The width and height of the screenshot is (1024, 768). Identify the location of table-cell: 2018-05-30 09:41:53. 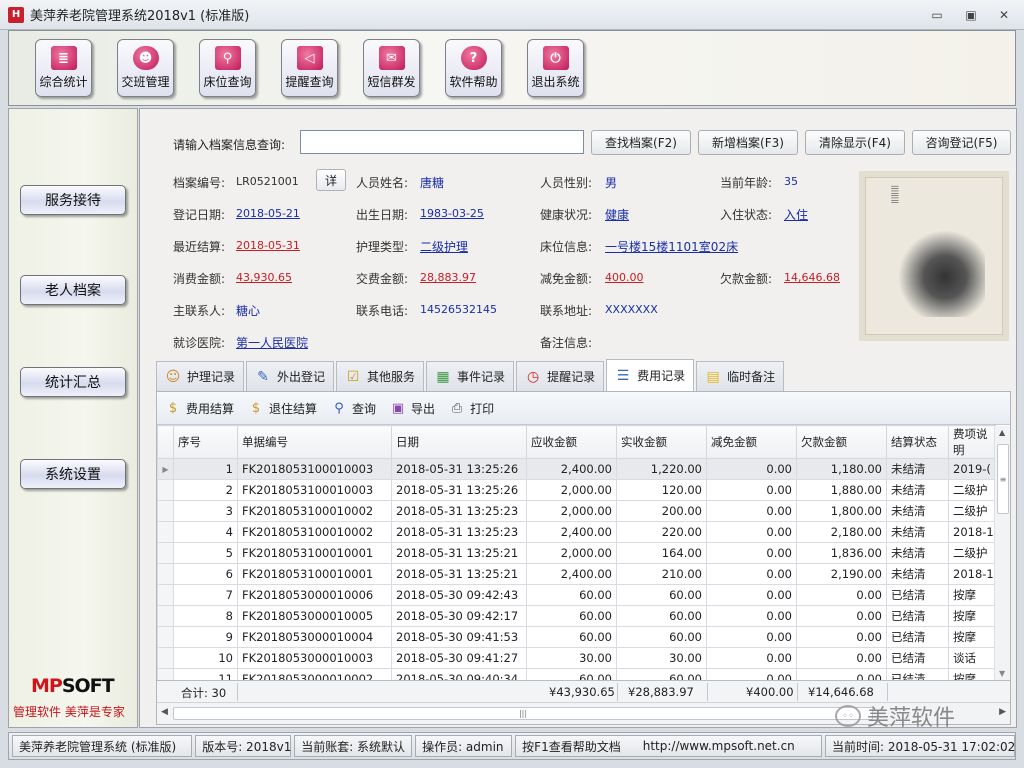
(459, 637).